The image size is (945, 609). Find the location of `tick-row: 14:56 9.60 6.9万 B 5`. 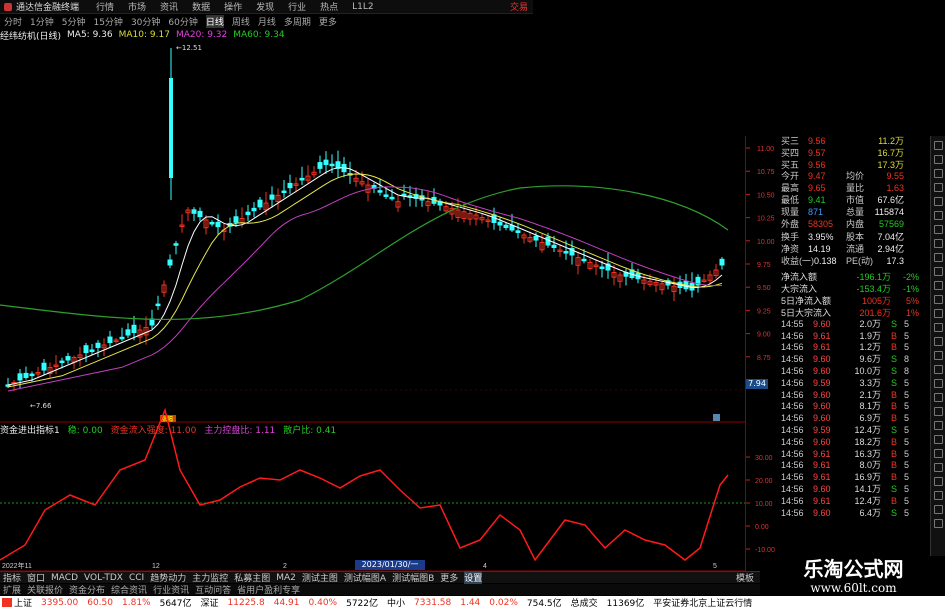

tick-row: 14:56 9.60 6.9万 B 5 is located at coordinates (855, 419).